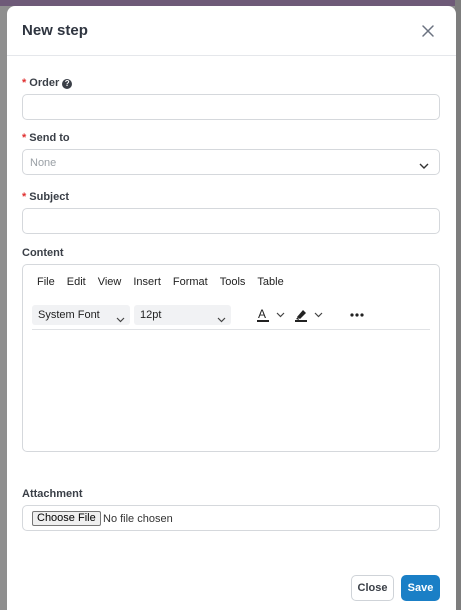  What do you see at coordinates (372, 588) in the screenshot?
I see `close-button: Close` at bounding box center [372, 588].